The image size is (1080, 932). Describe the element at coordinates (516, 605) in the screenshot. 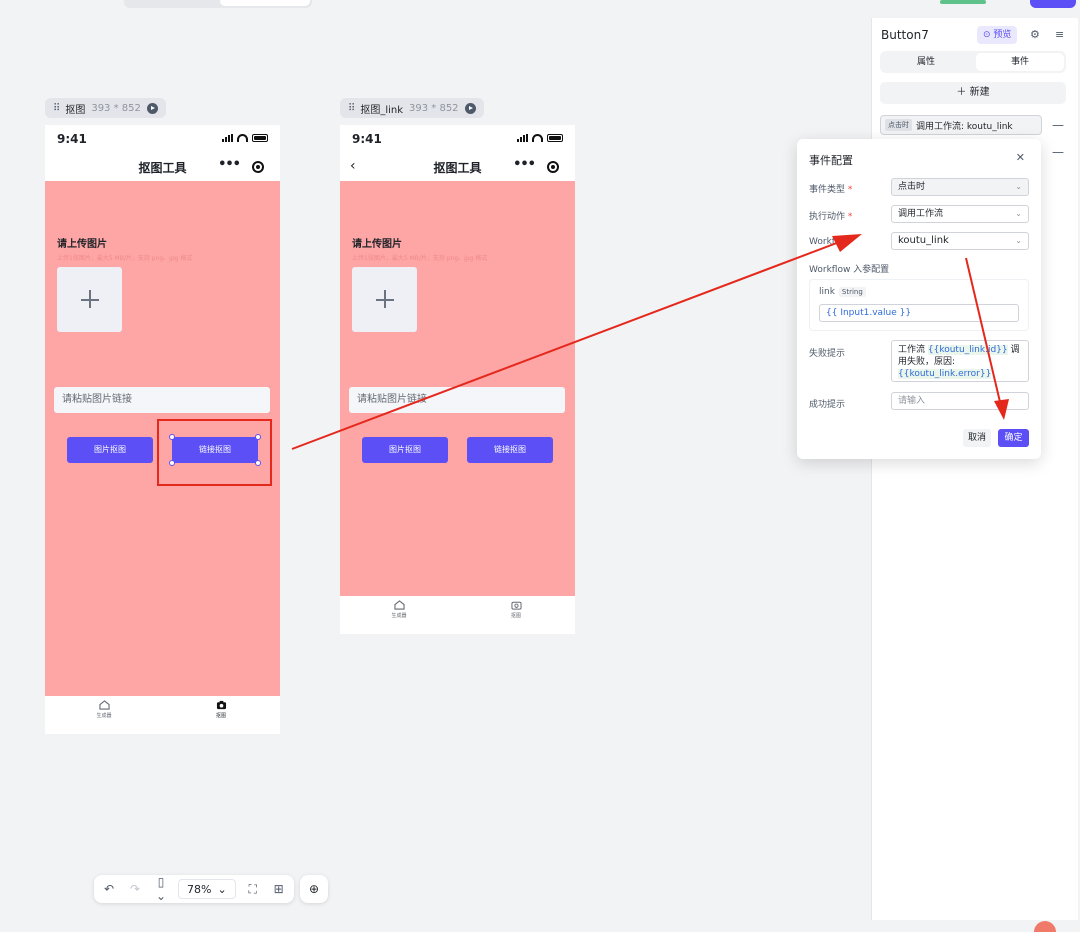

I see `camera-icon` at that location.